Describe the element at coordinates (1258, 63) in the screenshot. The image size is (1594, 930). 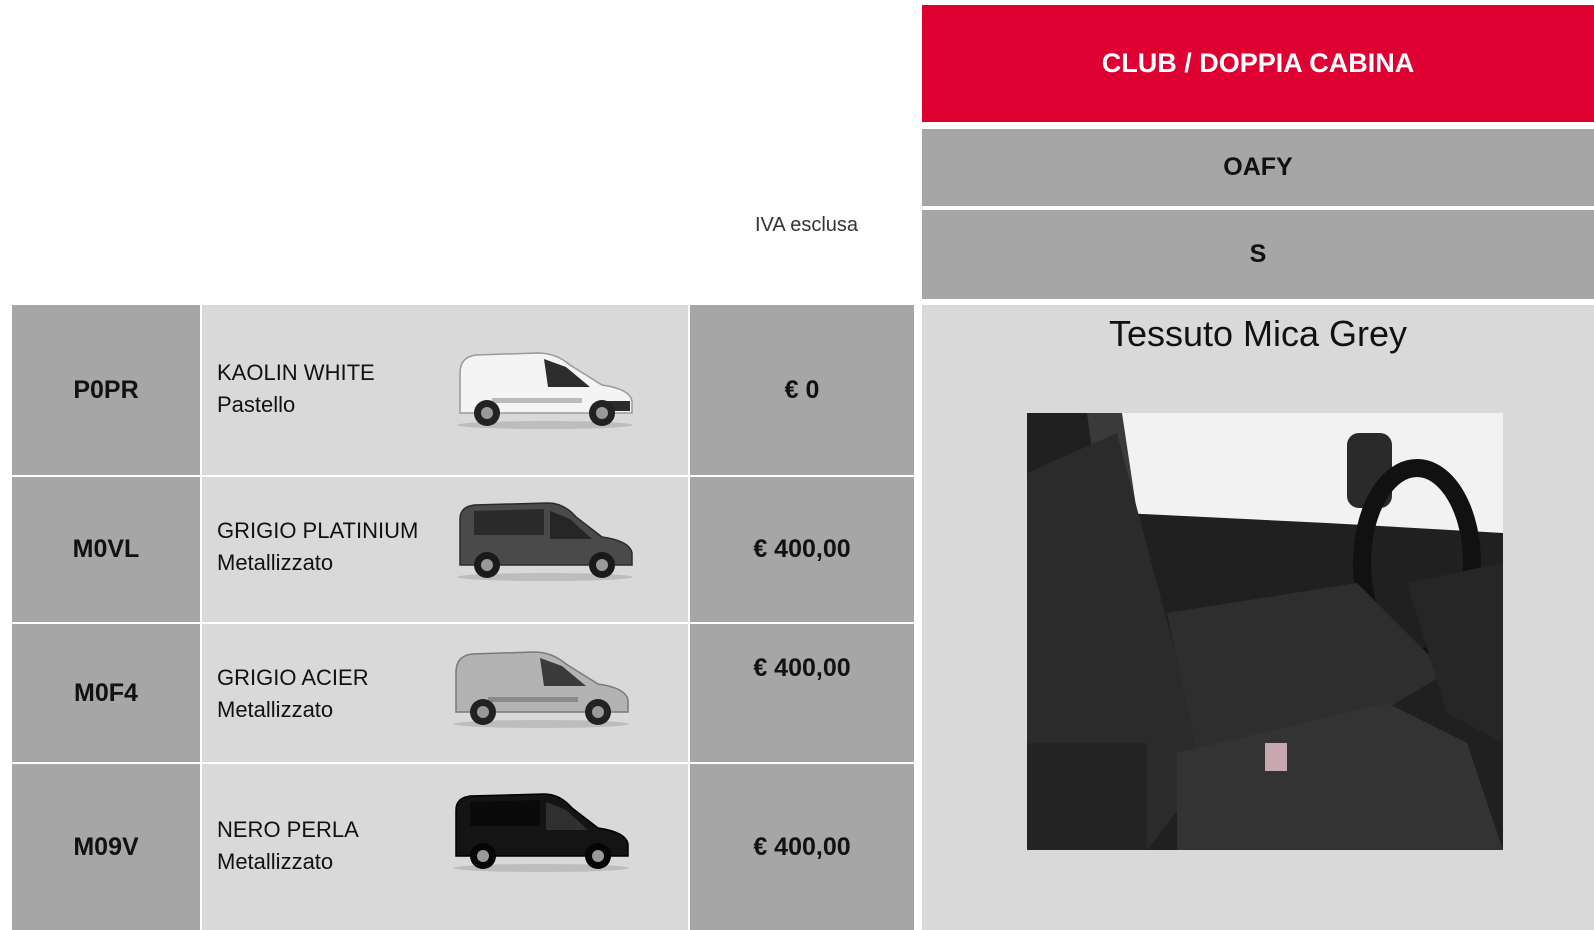
I see `version-header: CLUB / DOPPIA CABINA` at that location.